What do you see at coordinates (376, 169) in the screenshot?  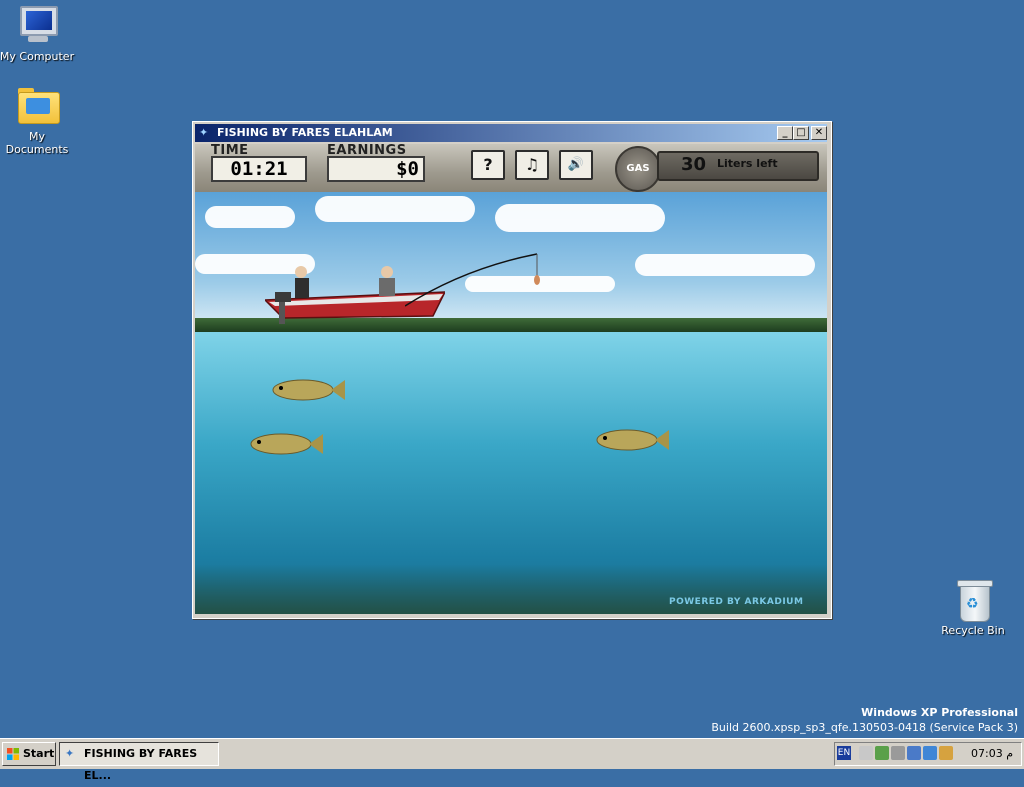 I see `earnings-value: $0` at bounding box center [376, 169].